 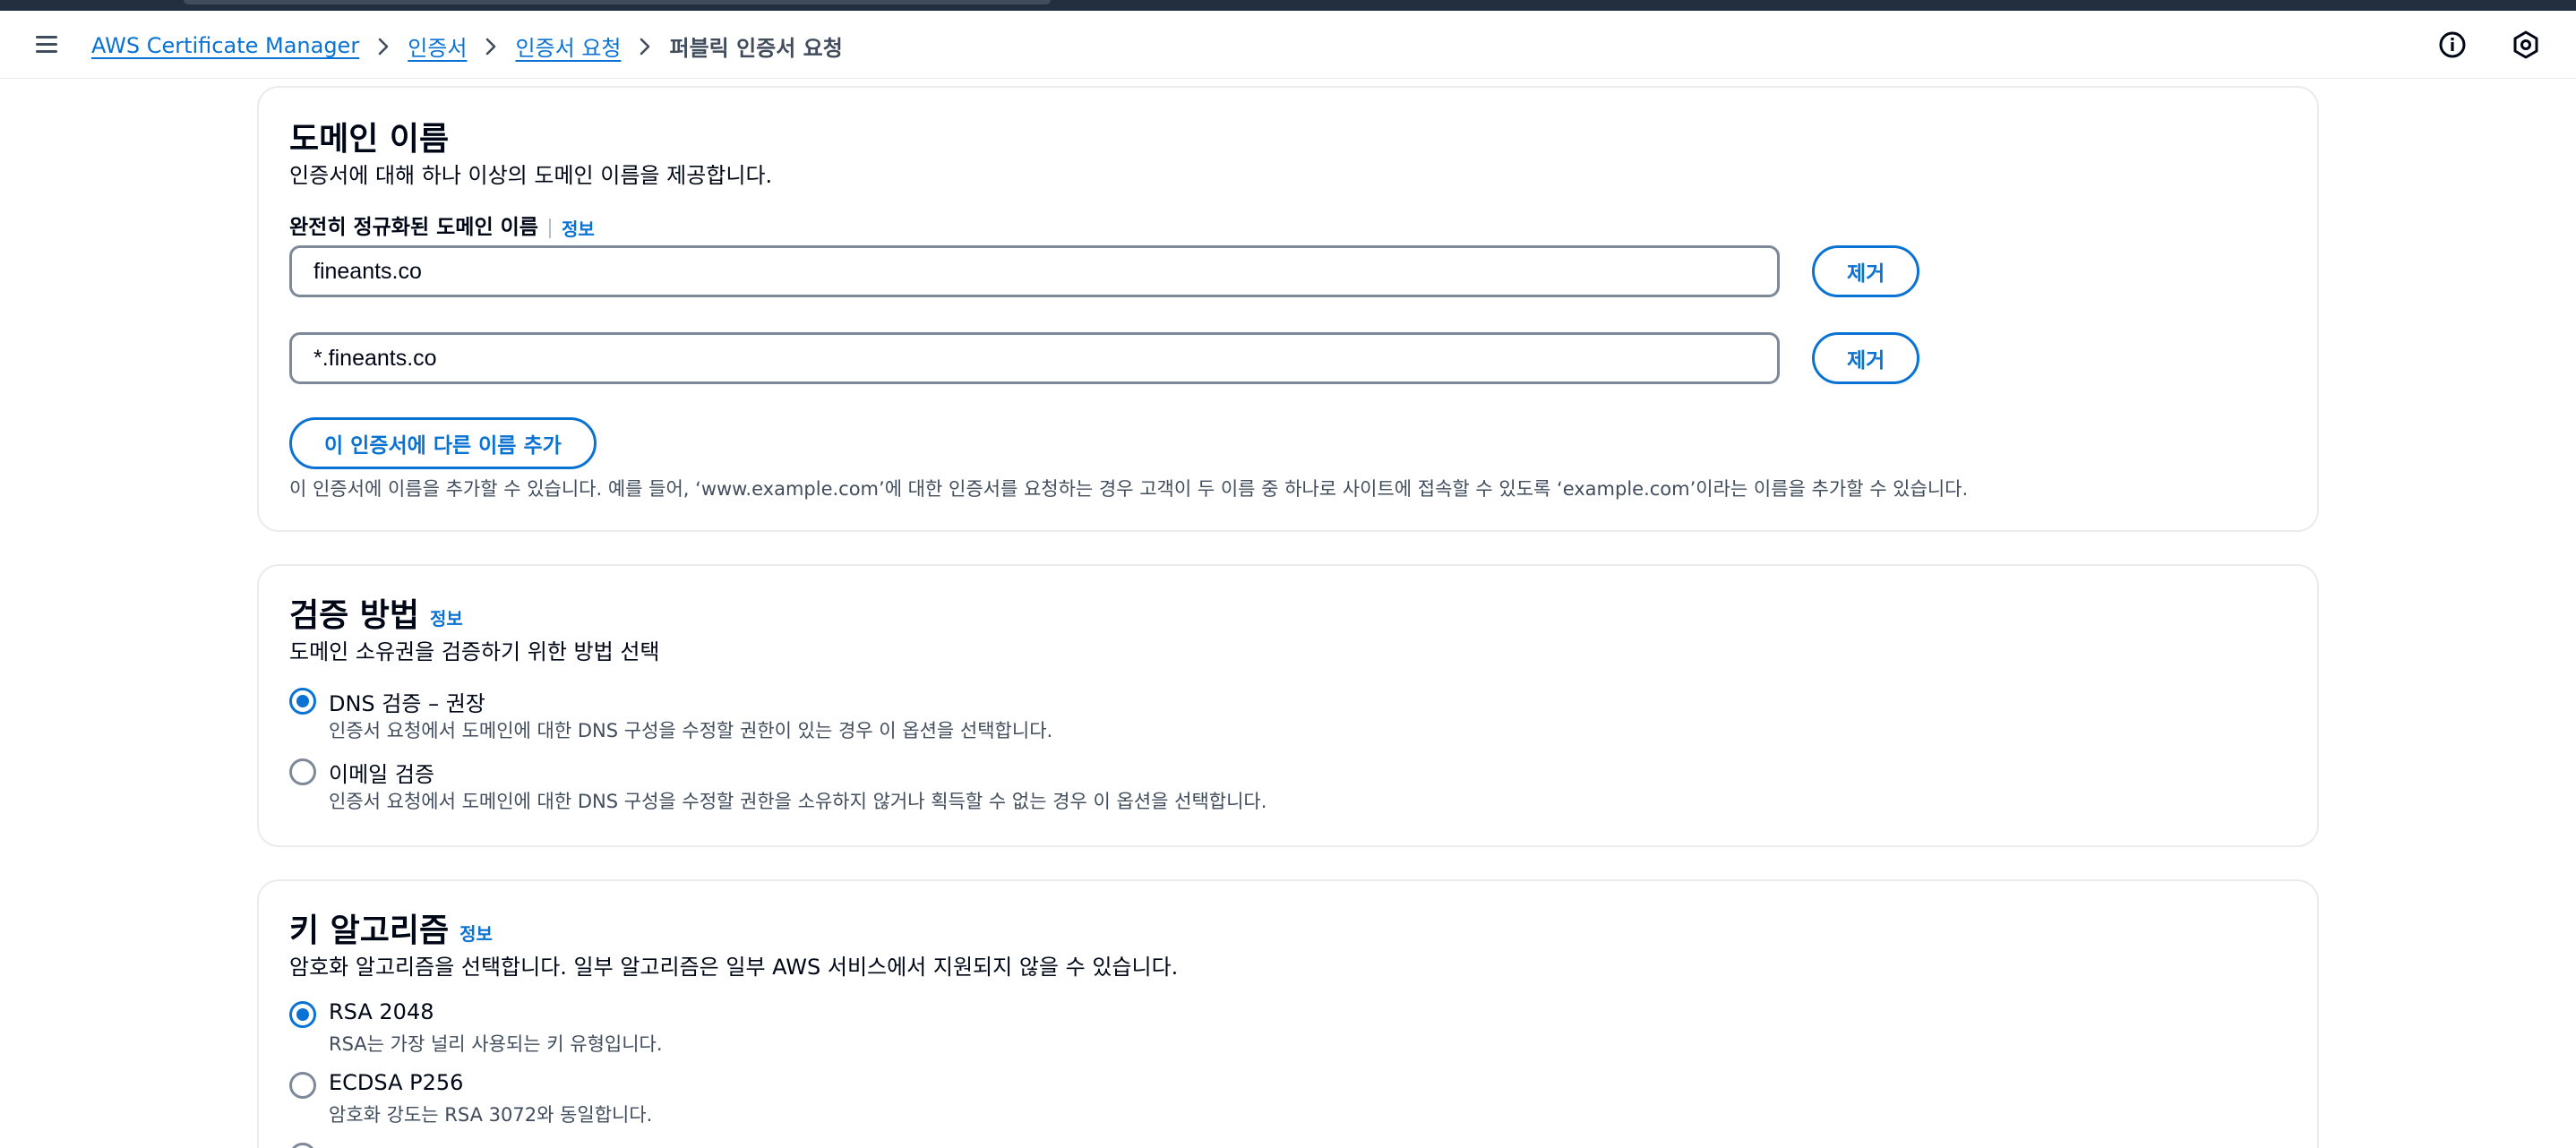 I want to click on fqdn-info-link: 정보, so click(x=578, y=229).